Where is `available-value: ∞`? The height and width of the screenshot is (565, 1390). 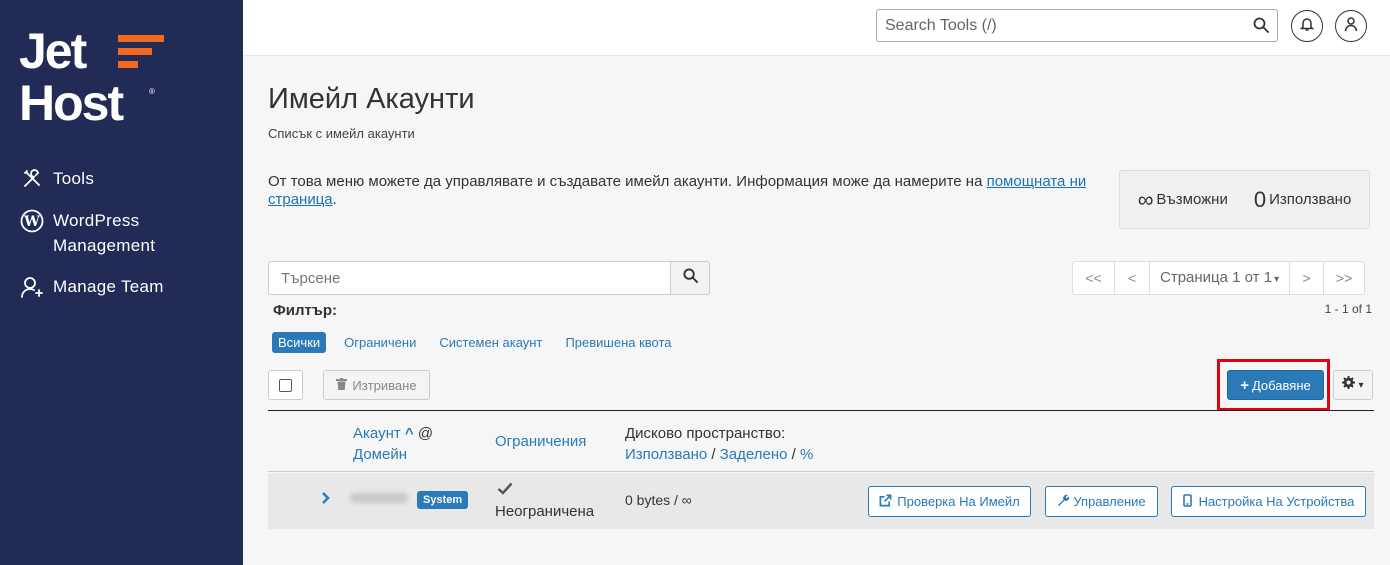 available-value: ∞ is located at coordinates (1145, 199).